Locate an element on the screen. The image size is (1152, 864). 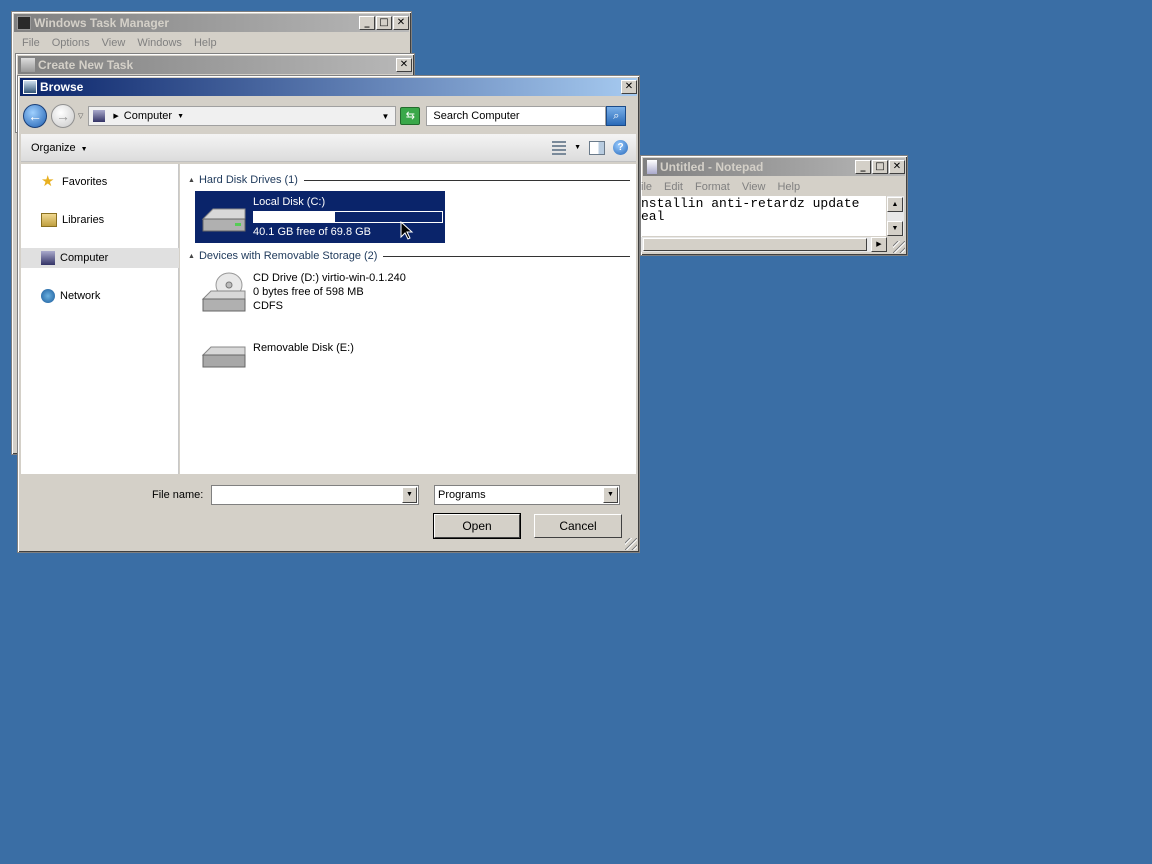
browse-titlebar: Browse ✕ is located at coordinates (328, 87).